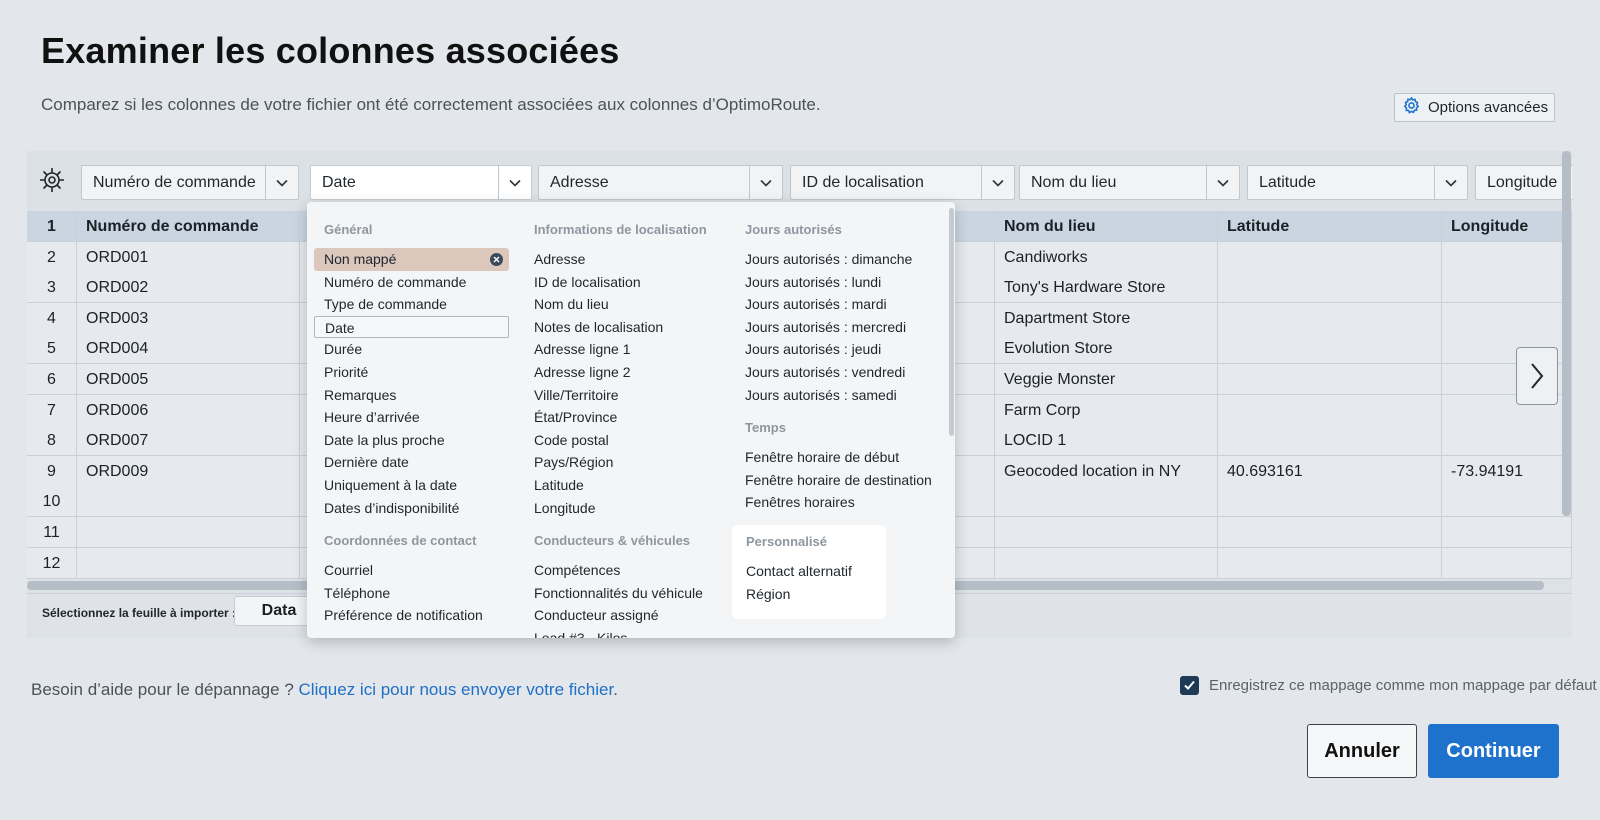 This screenshot has height=820, width=1600. Describe the element at coordinates (411, 570) in the screenshot. I see `dropdown-option: Courriel` at that location.